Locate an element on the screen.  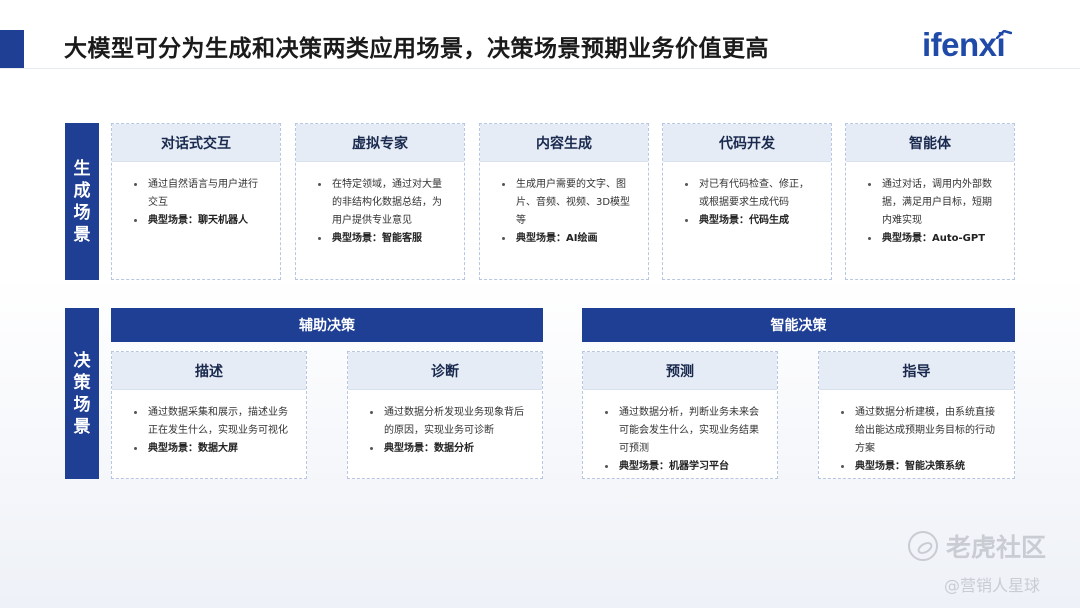
page-title: 大模型可分为生成和决策两类应用场景，决策场景预期业务价值更高 is located at coordinates (416, 49).